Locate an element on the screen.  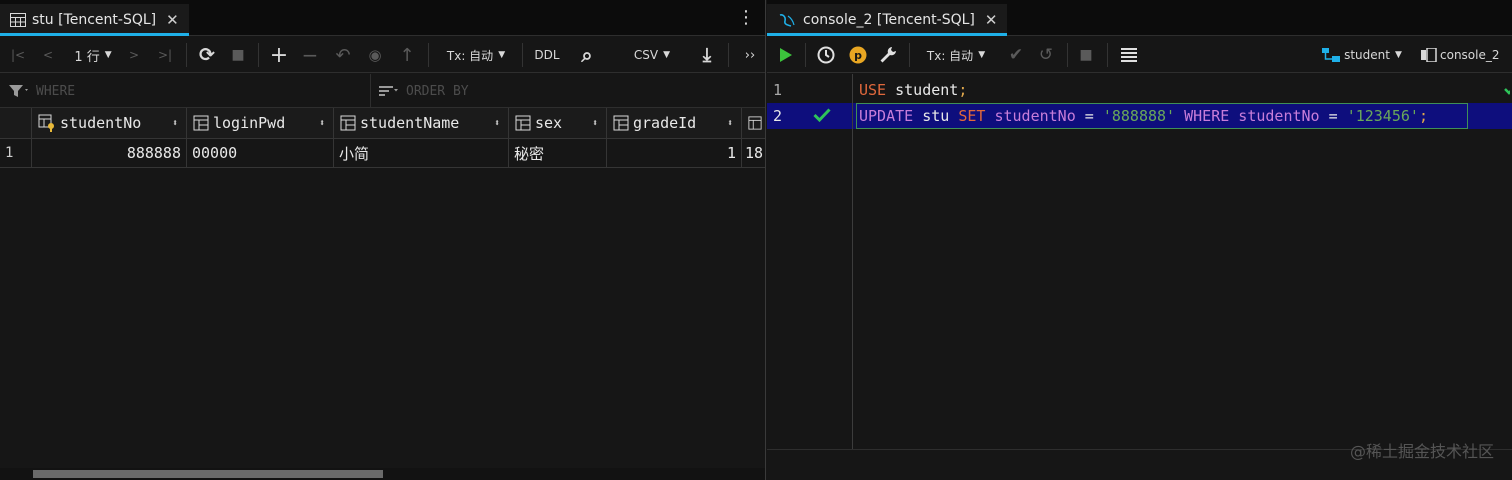
column-header-loginPwd: loginPwd ⬍ is located at coordinates (260, 123).